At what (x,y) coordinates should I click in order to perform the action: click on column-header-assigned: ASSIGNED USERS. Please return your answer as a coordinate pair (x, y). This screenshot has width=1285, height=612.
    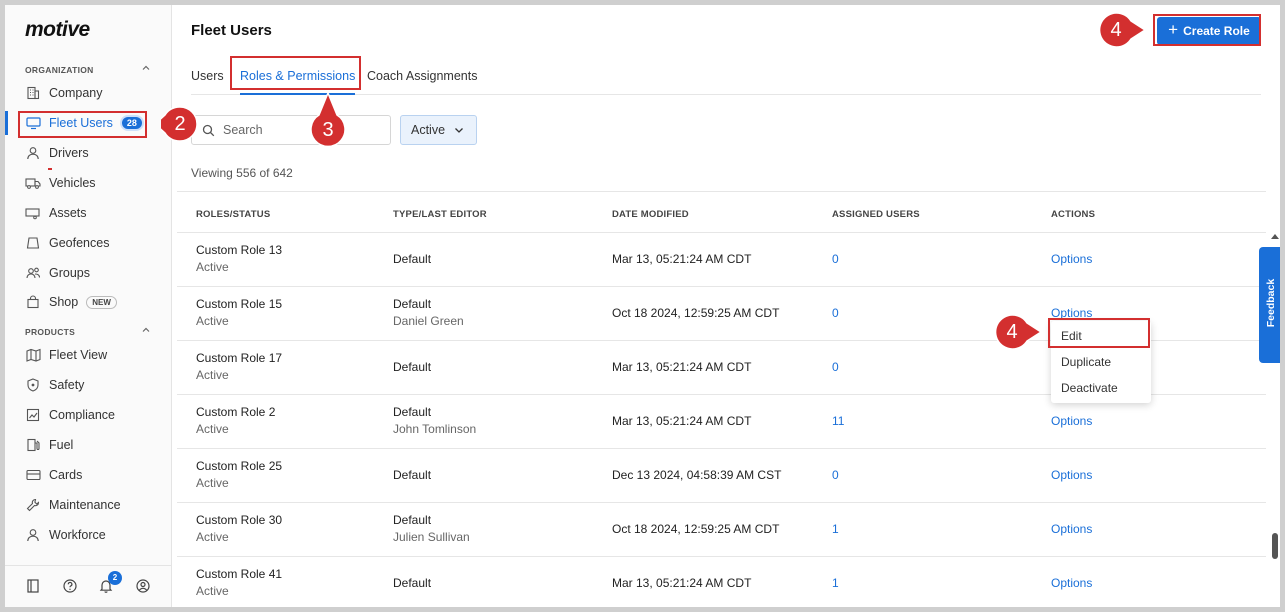
    Looking at the image, I should click on (876, 214).